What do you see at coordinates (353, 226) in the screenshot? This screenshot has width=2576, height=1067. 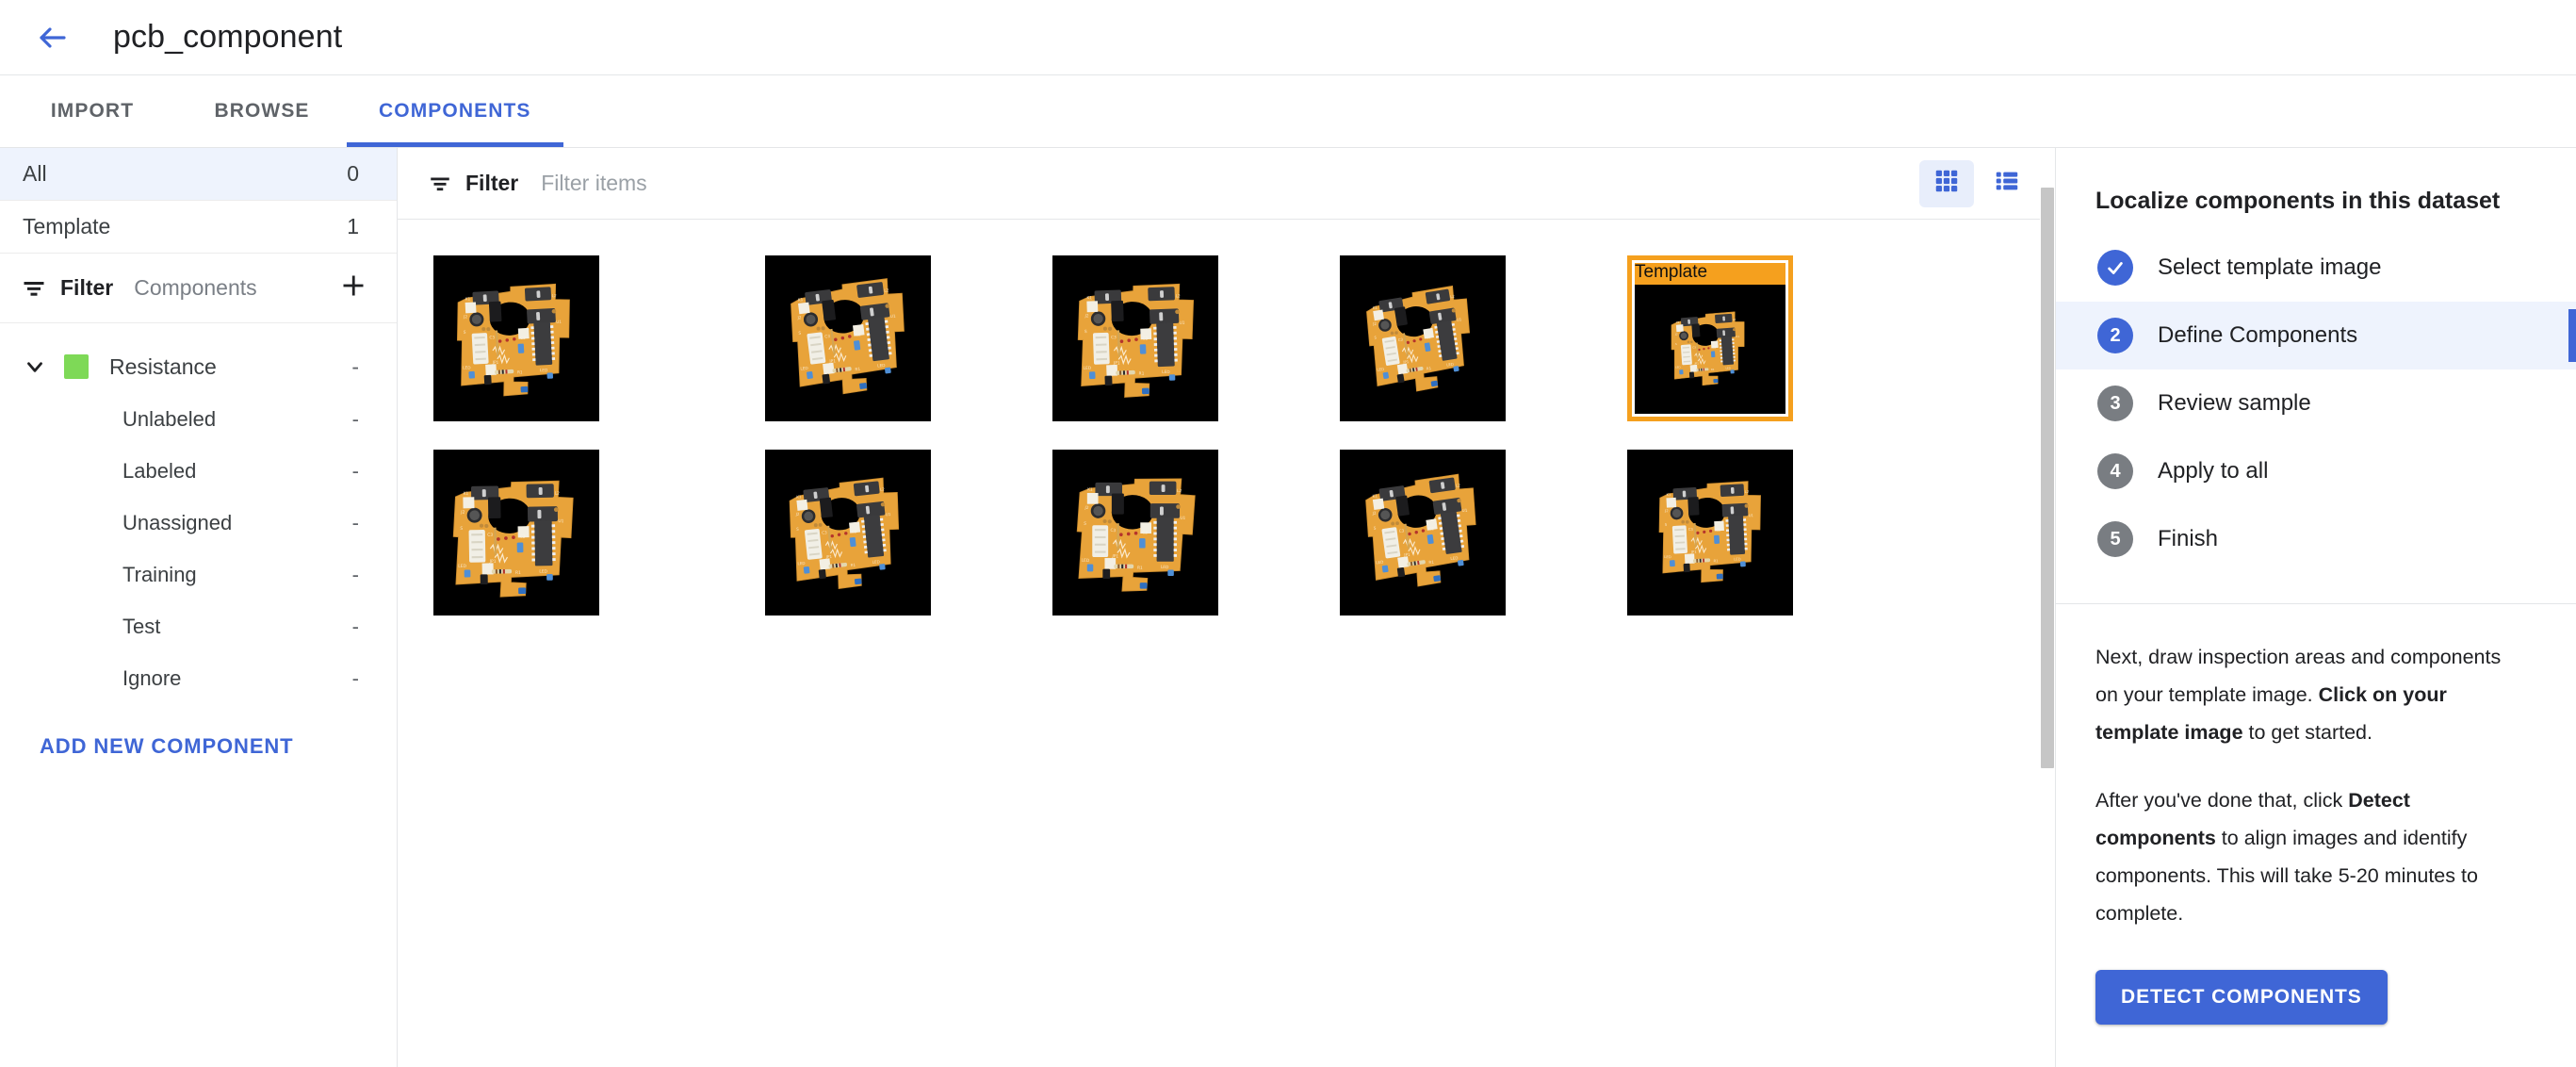 I see `sidebar-item-template-count: 1` at bounding box center [353, 226].